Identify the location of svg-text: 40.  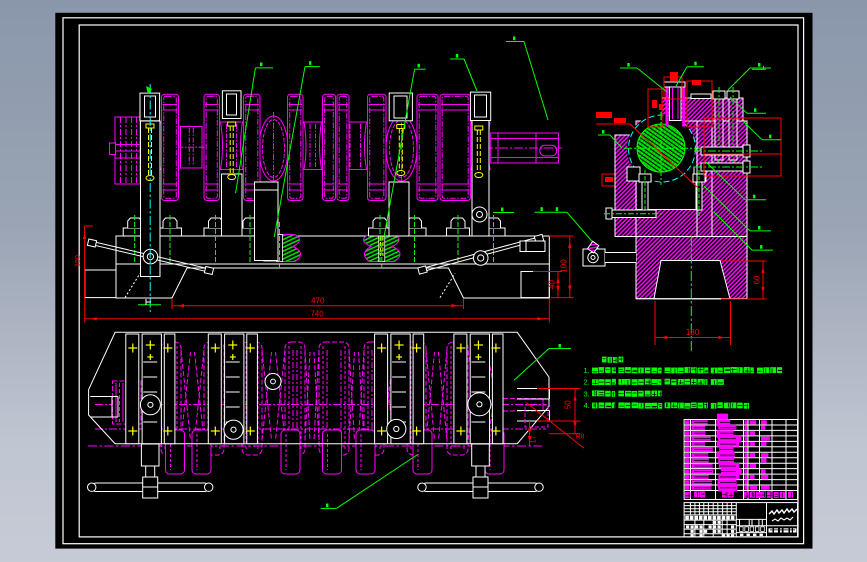
(552, 284).